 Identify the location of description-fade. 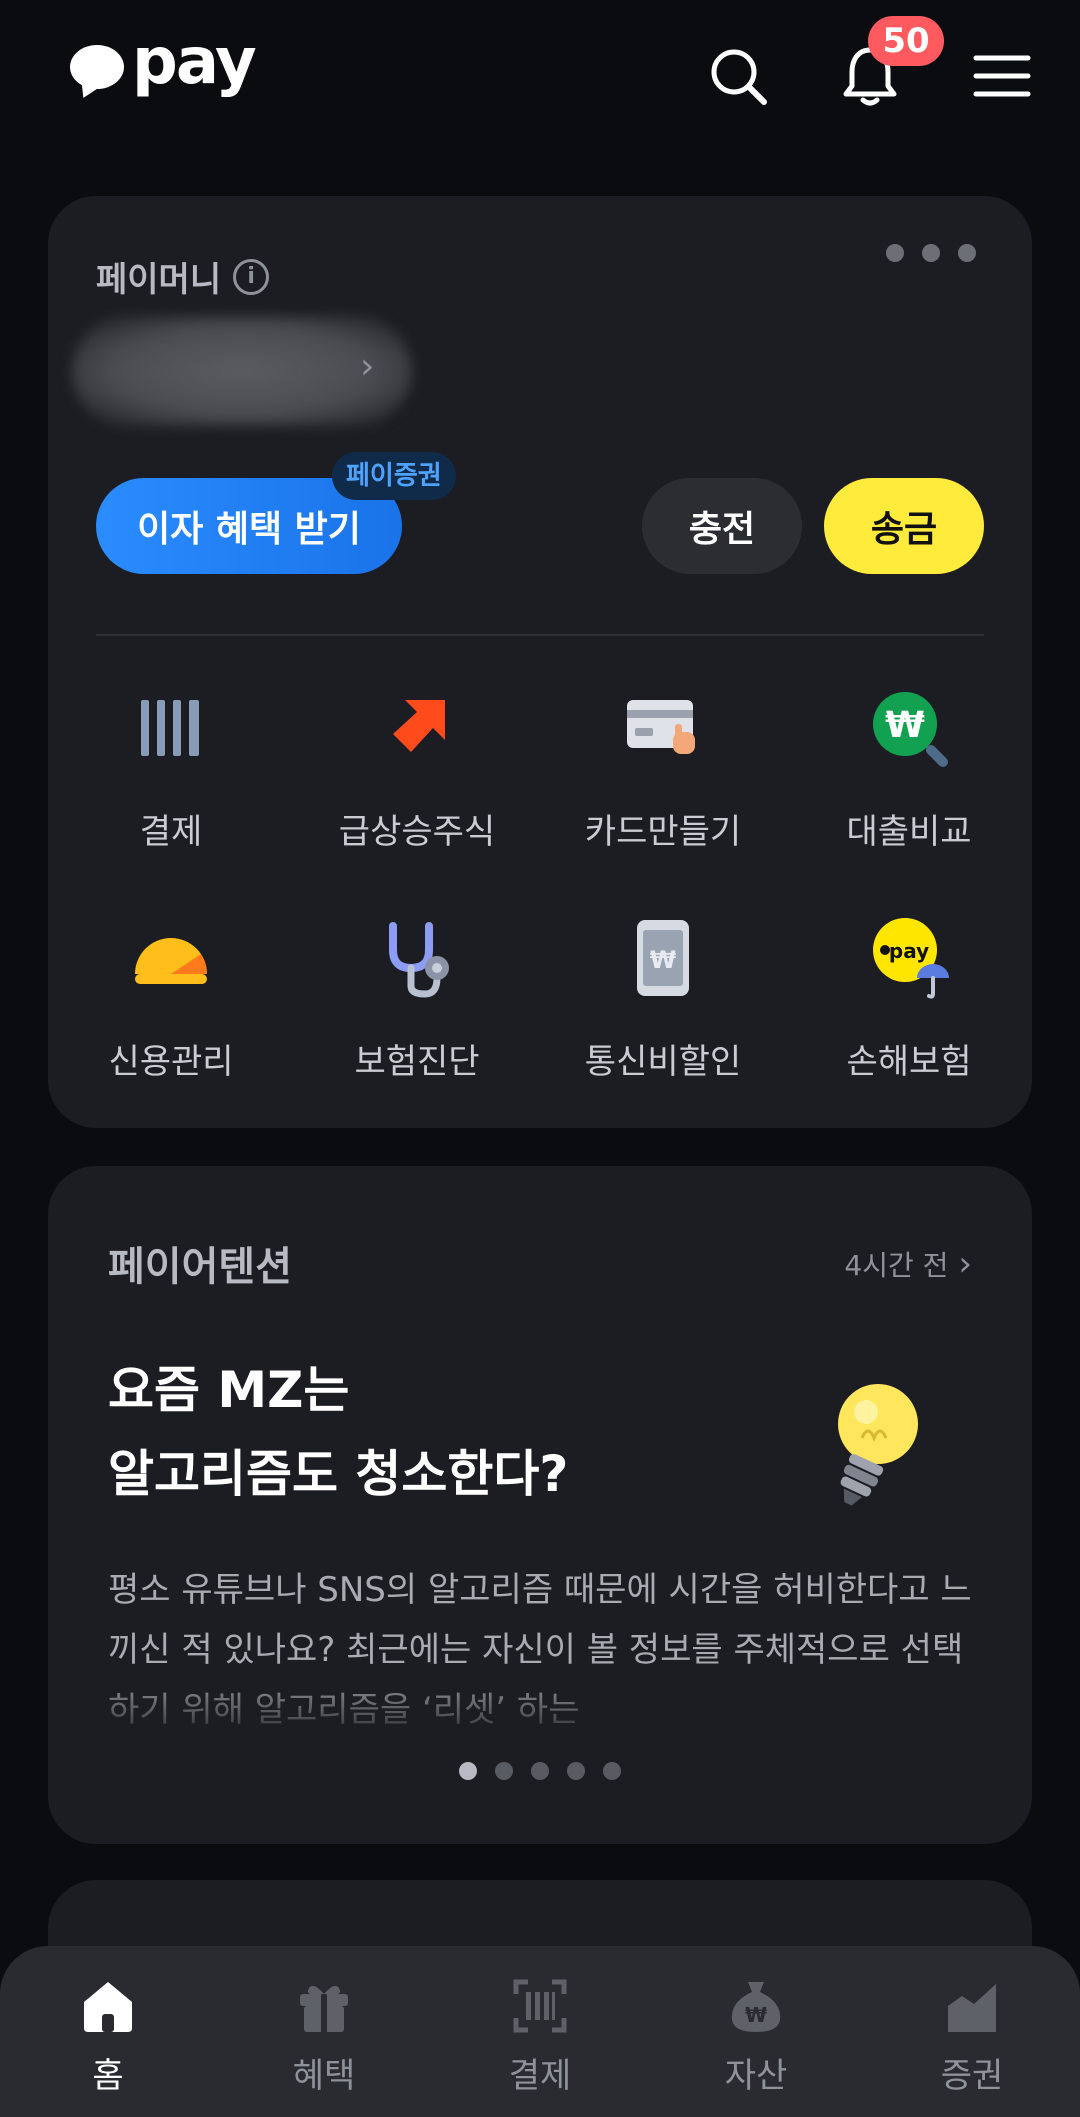
(548, 1706).